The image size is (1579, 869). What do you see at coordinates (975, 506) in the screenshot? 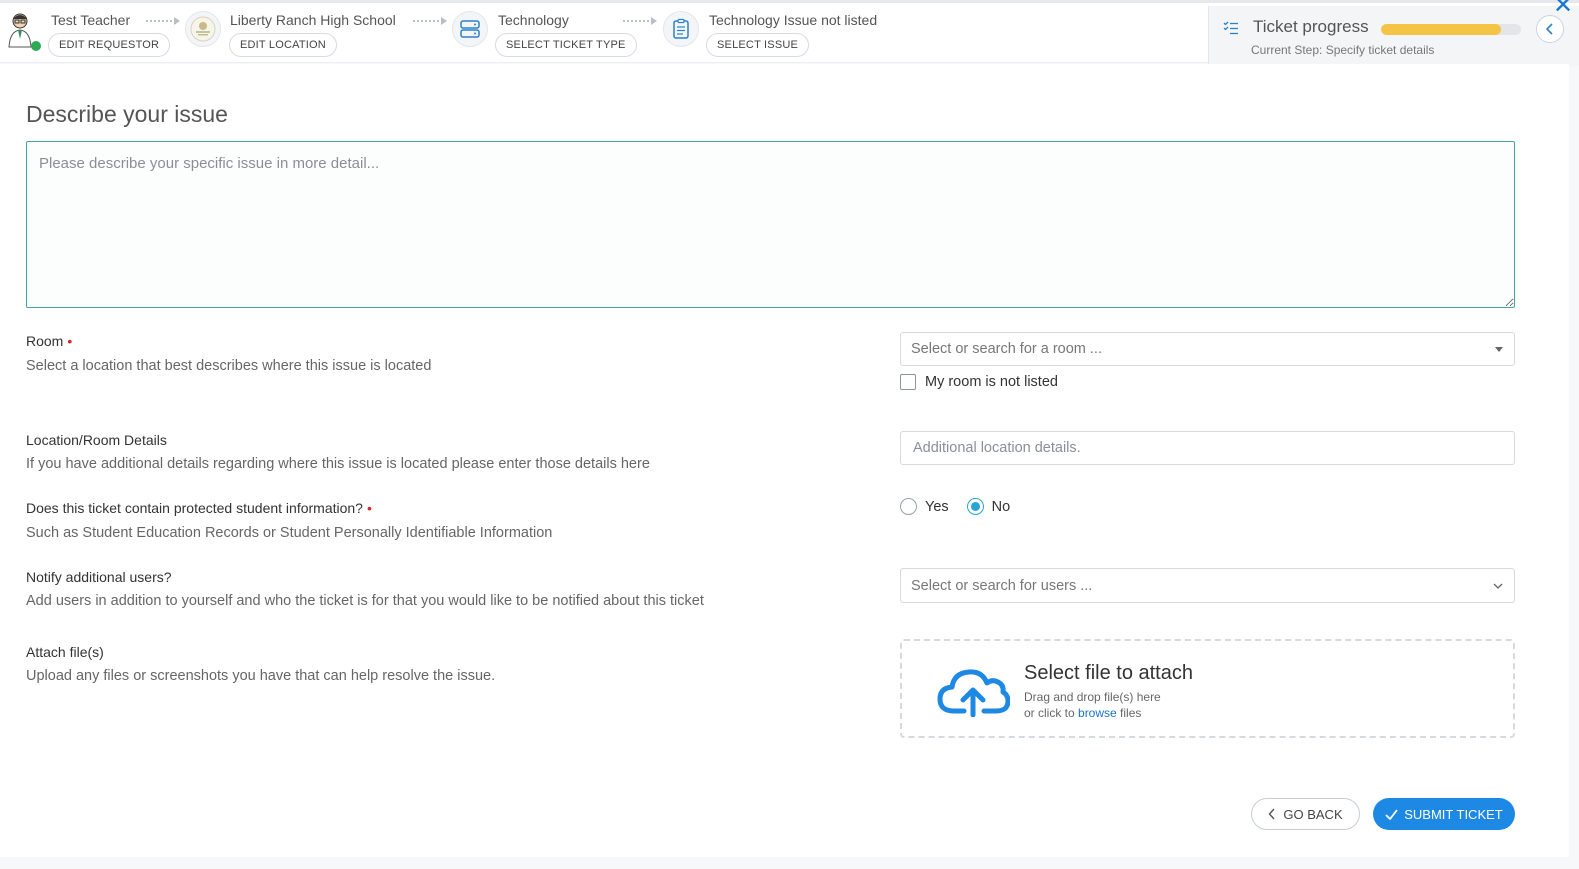
I see `protected-info-no-radio` at bounding box center [975, 506].